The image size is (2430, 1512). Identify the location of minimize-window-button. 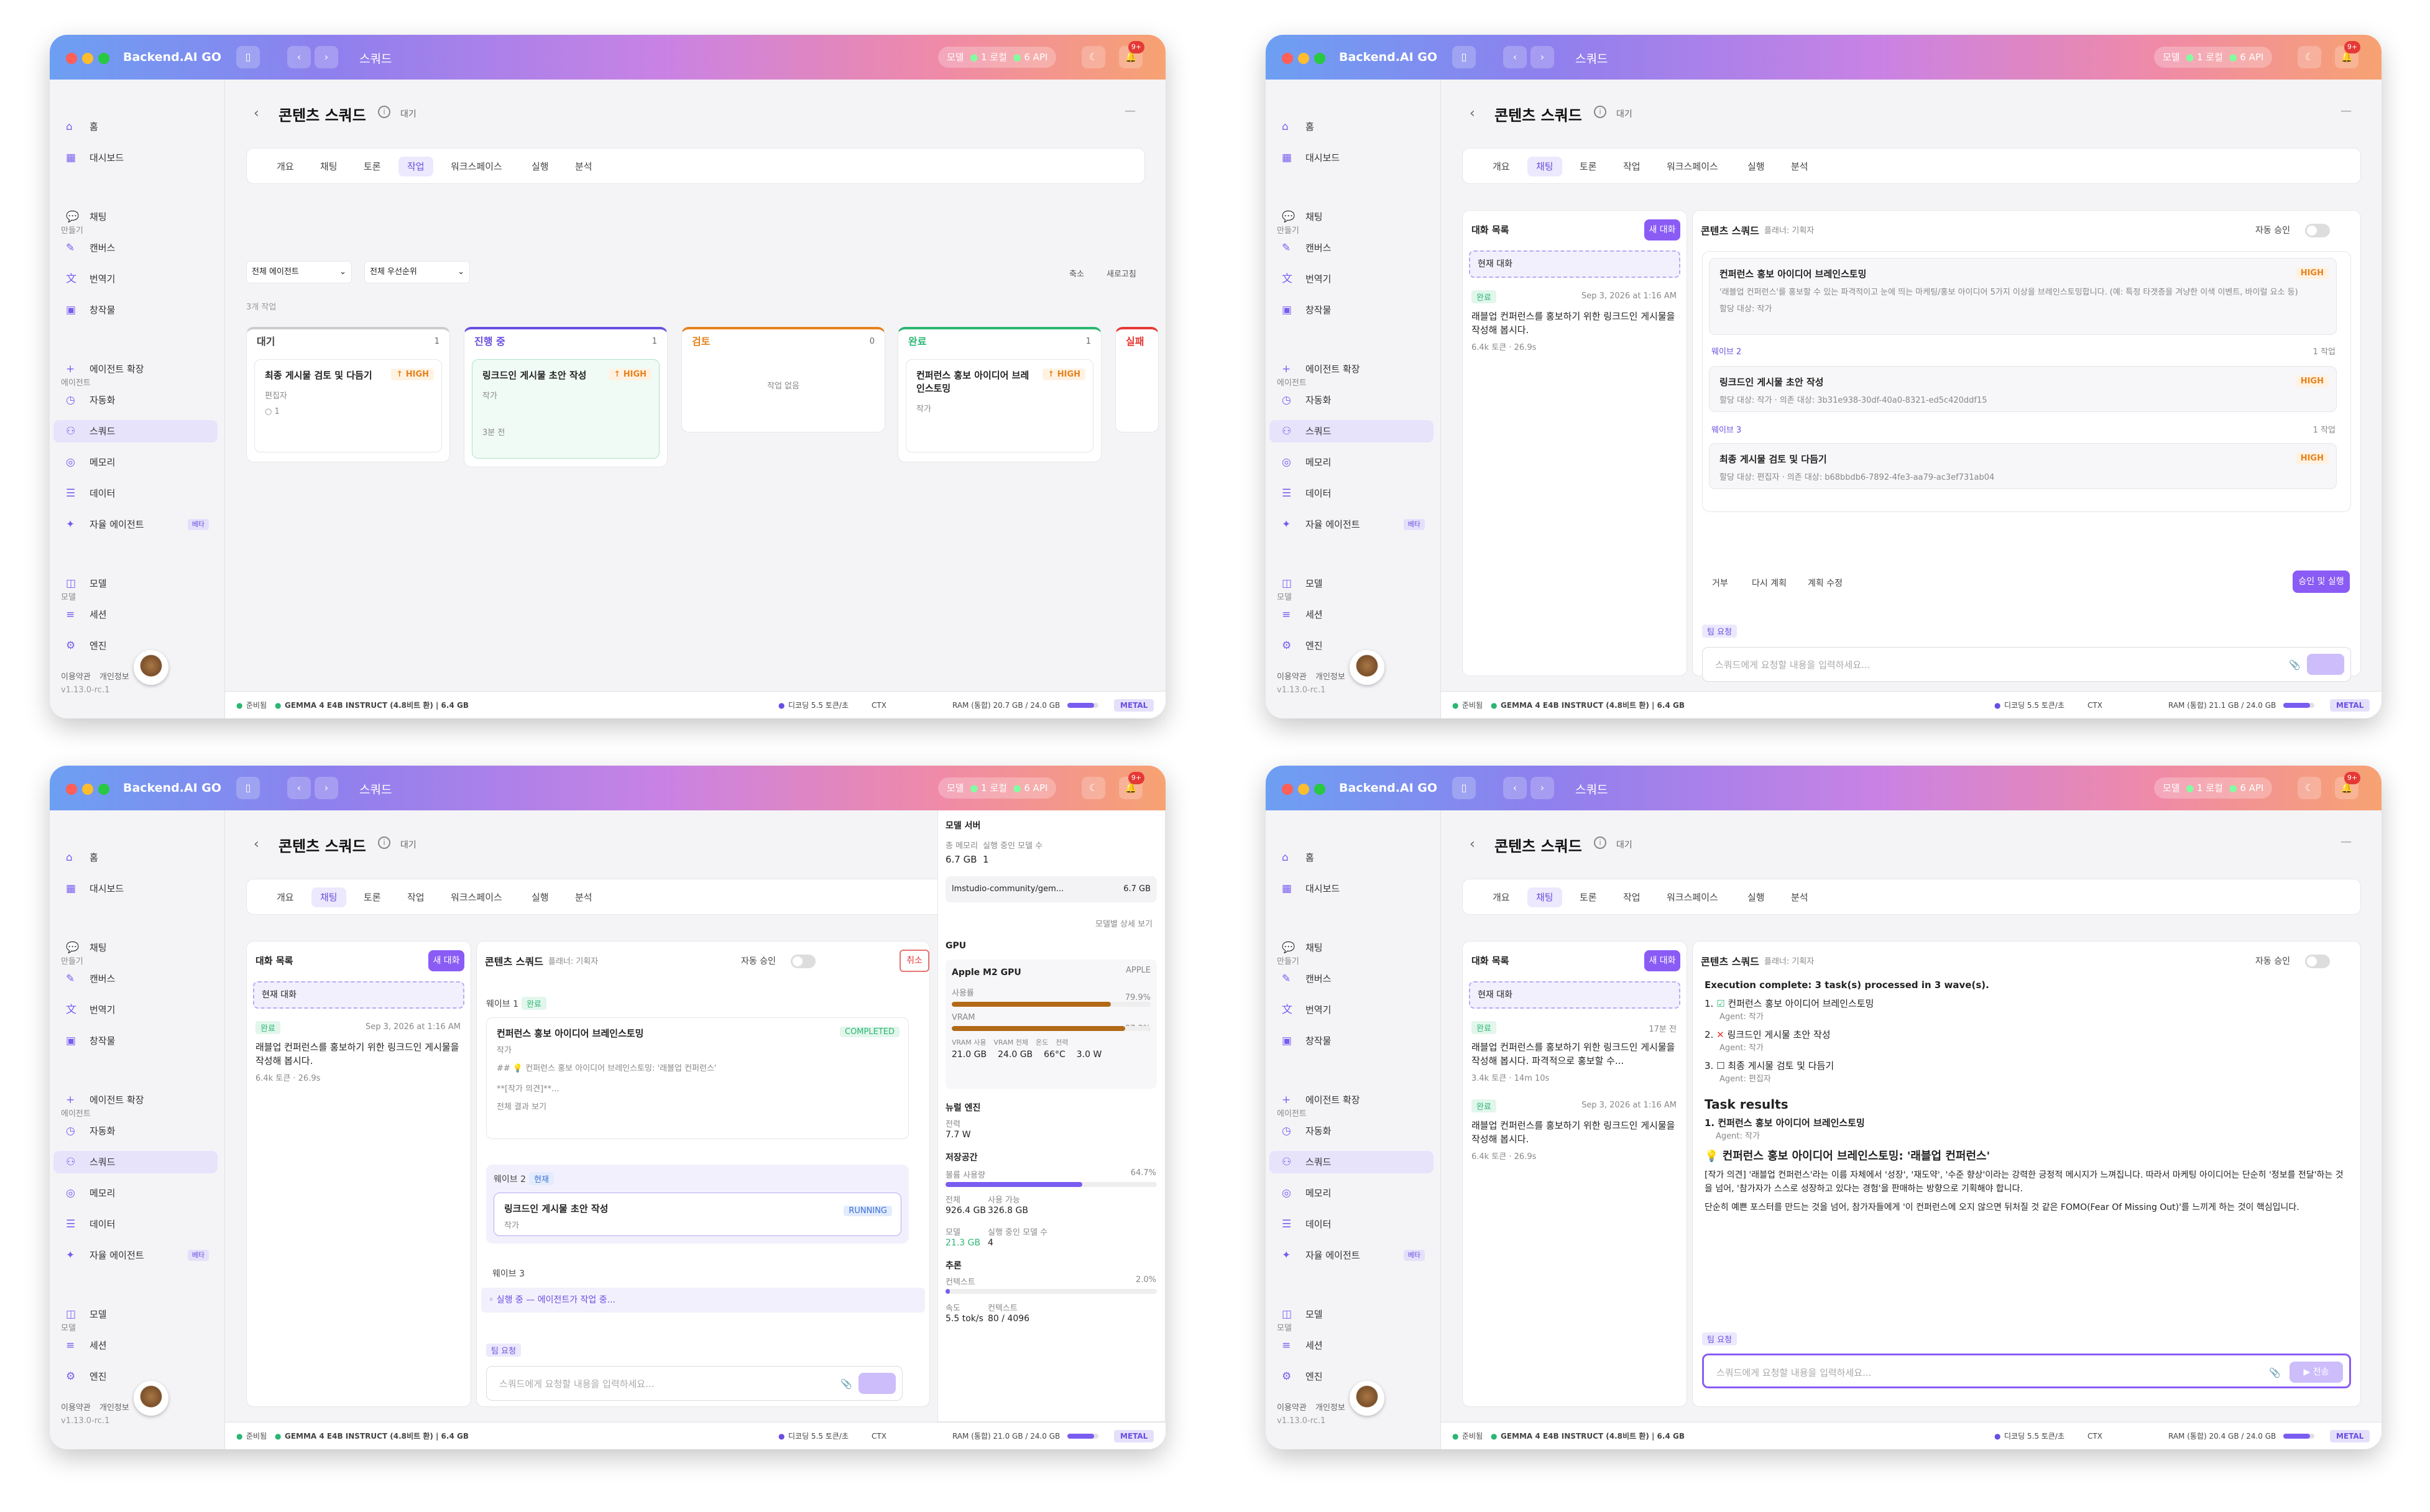
(1303, 789).